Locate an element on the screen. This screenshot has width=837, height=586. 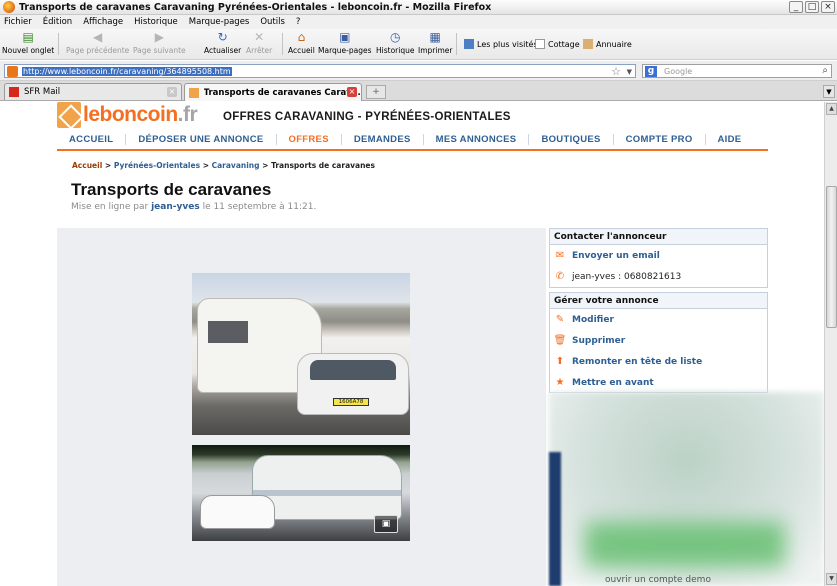
modify-link: Modifier is located at coordinates (593, 320).